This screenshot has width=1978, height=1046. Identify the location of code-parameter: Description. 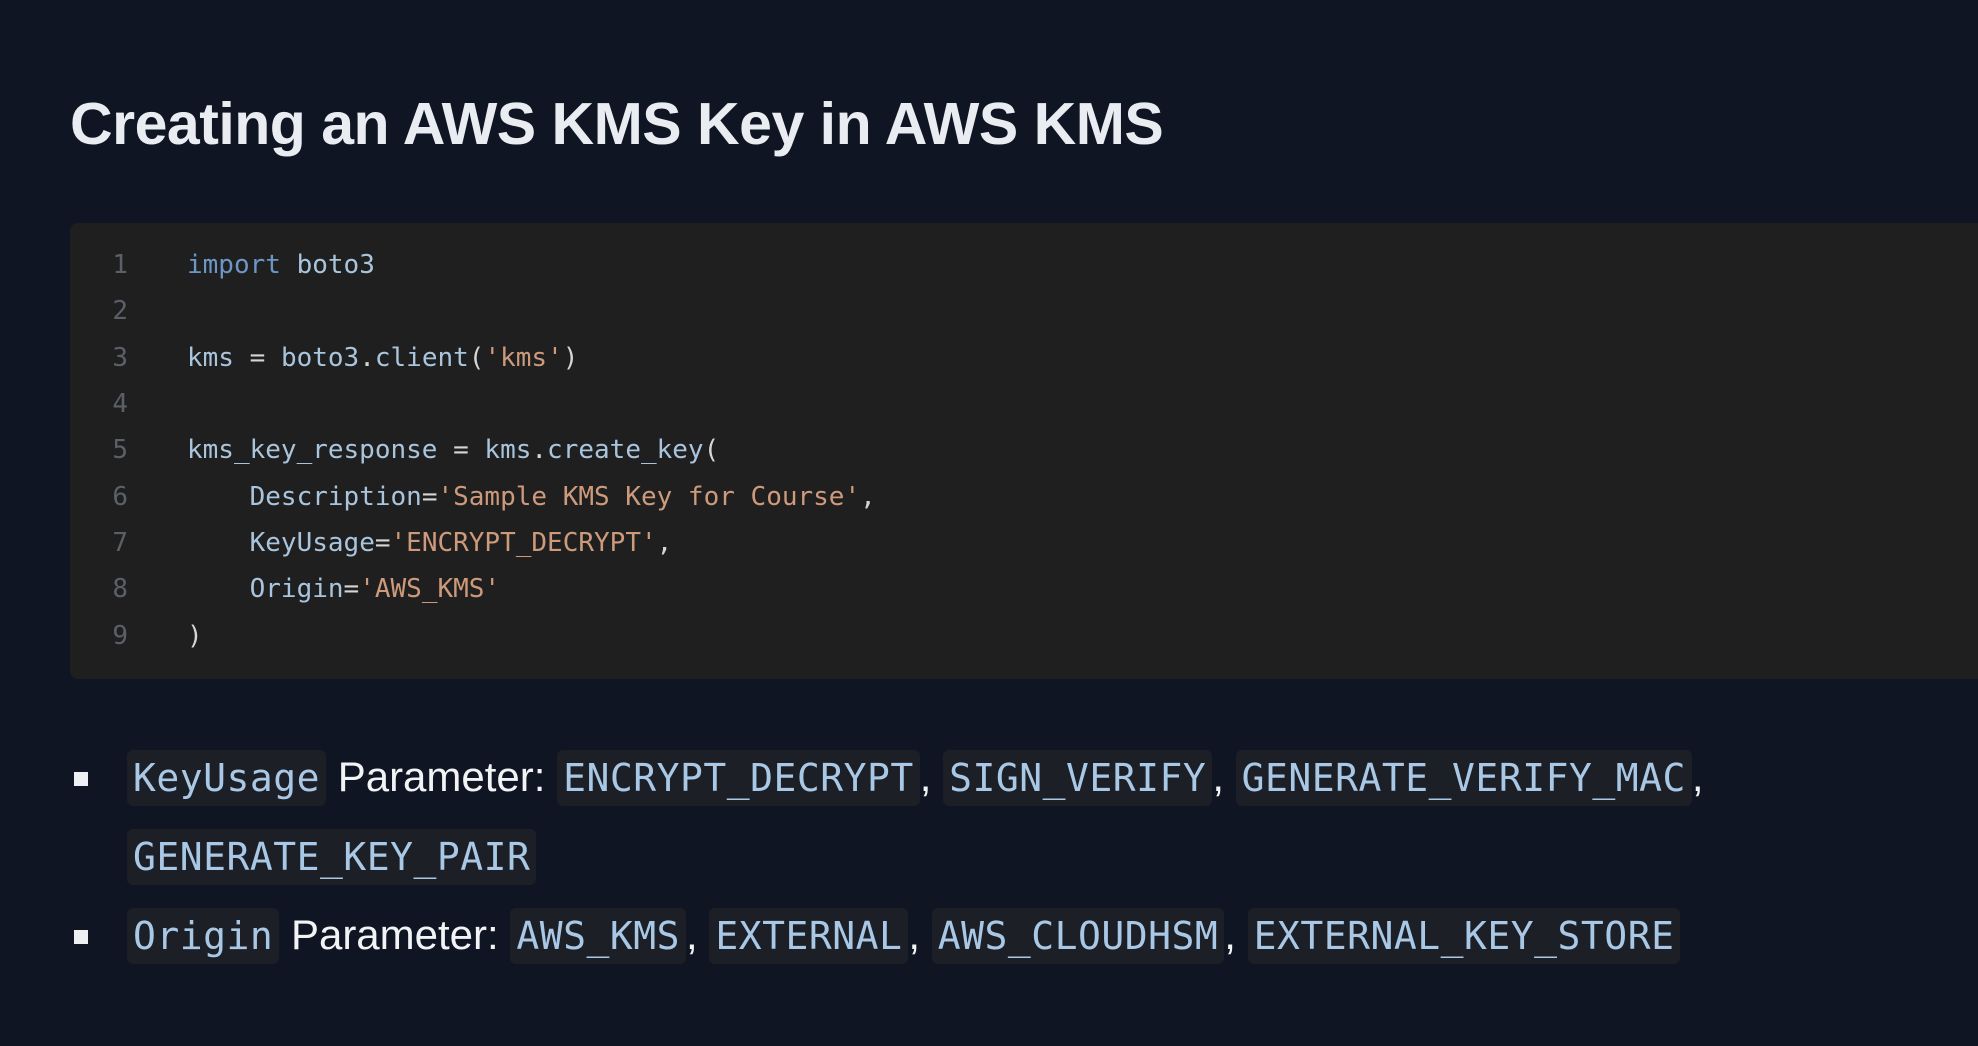
(335, 496).